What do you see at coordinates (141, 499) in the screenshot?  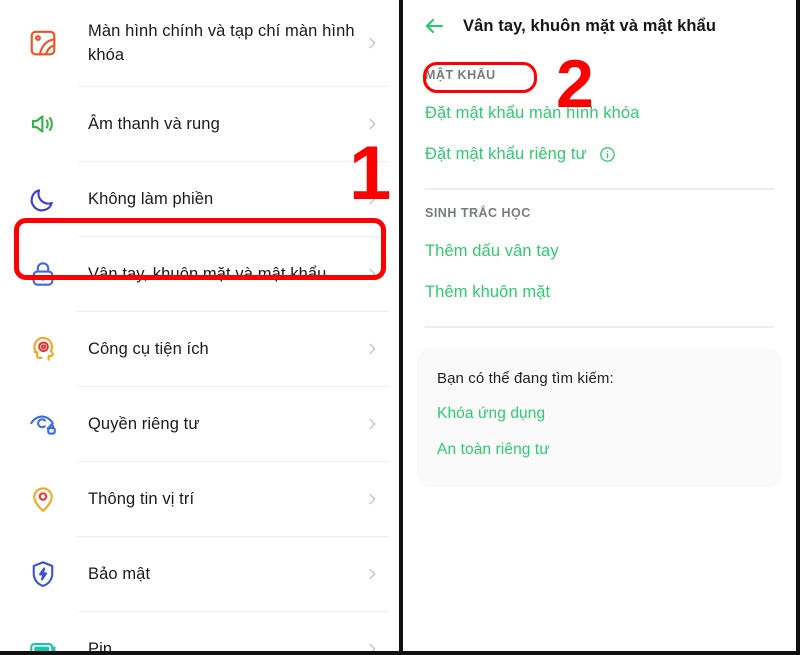 I see `settings-row-label: Thông tin vị trí` at bounding box center [141, 499].